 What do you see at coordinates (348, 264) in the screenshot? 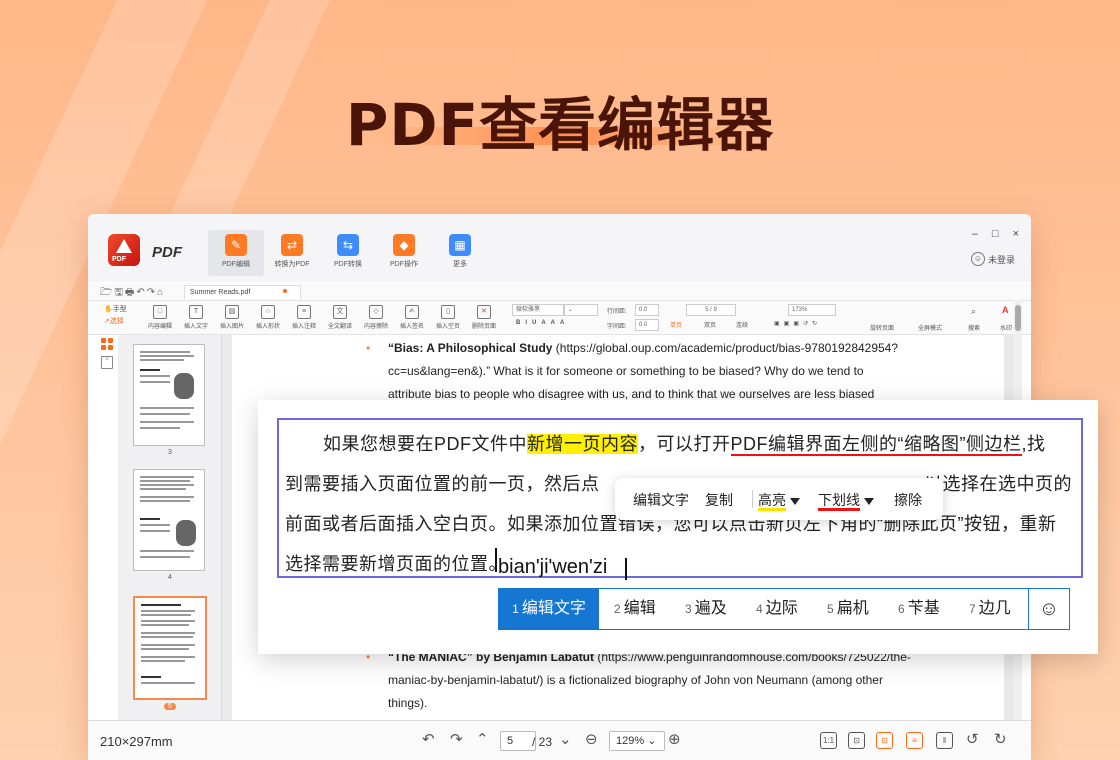
I see `nav-label: PDF转换` at bounding box center [348, 264].